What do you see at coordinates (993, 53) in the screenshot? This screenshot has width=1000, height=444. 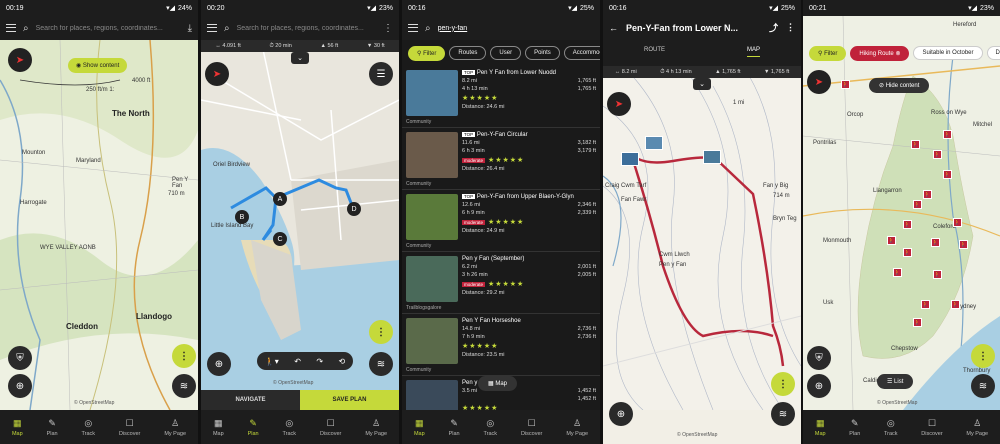 I see `filter-chip-difficulty: Dif` at bounding box center [993, 53].